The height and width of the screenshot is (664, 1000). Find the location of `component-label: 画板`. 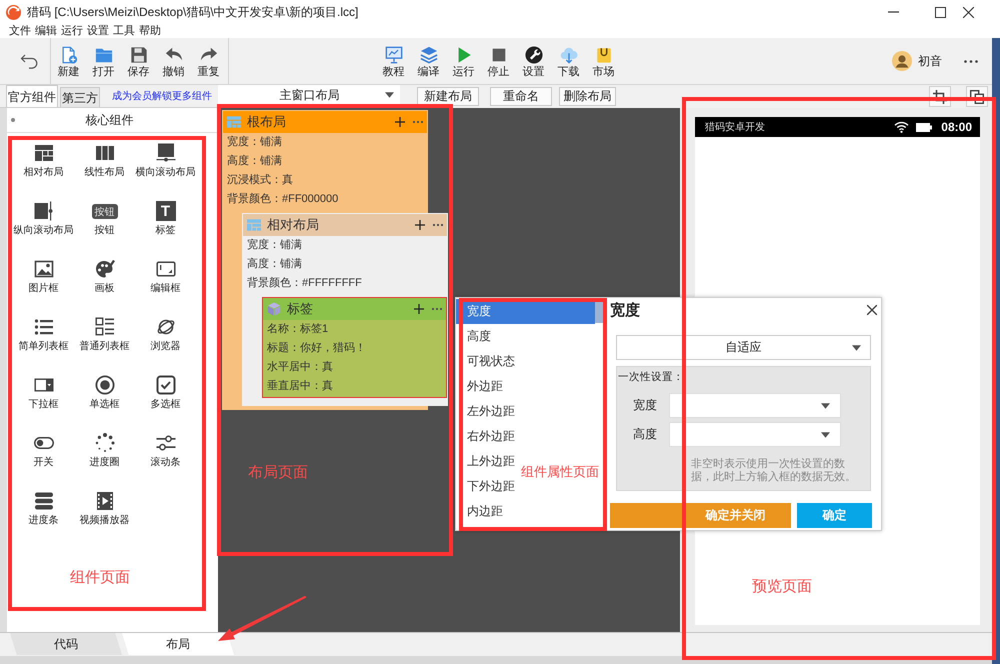

component-label: 画板 is located at coordinates (104, 289).